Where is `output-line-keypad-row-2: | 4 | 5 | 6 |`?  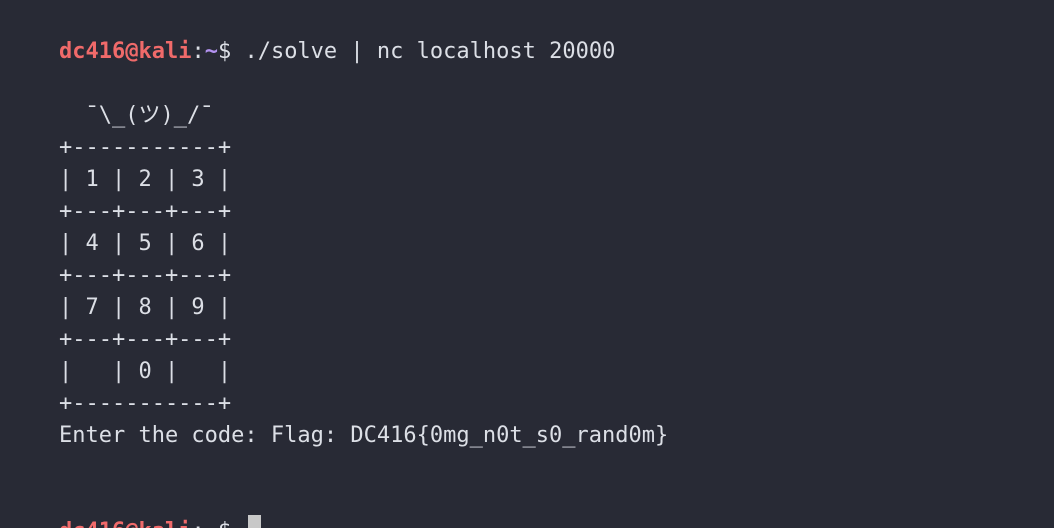 output-line-keypad-row-2: | 4 | 5 | 6 | is located at coordinates (119, 243).